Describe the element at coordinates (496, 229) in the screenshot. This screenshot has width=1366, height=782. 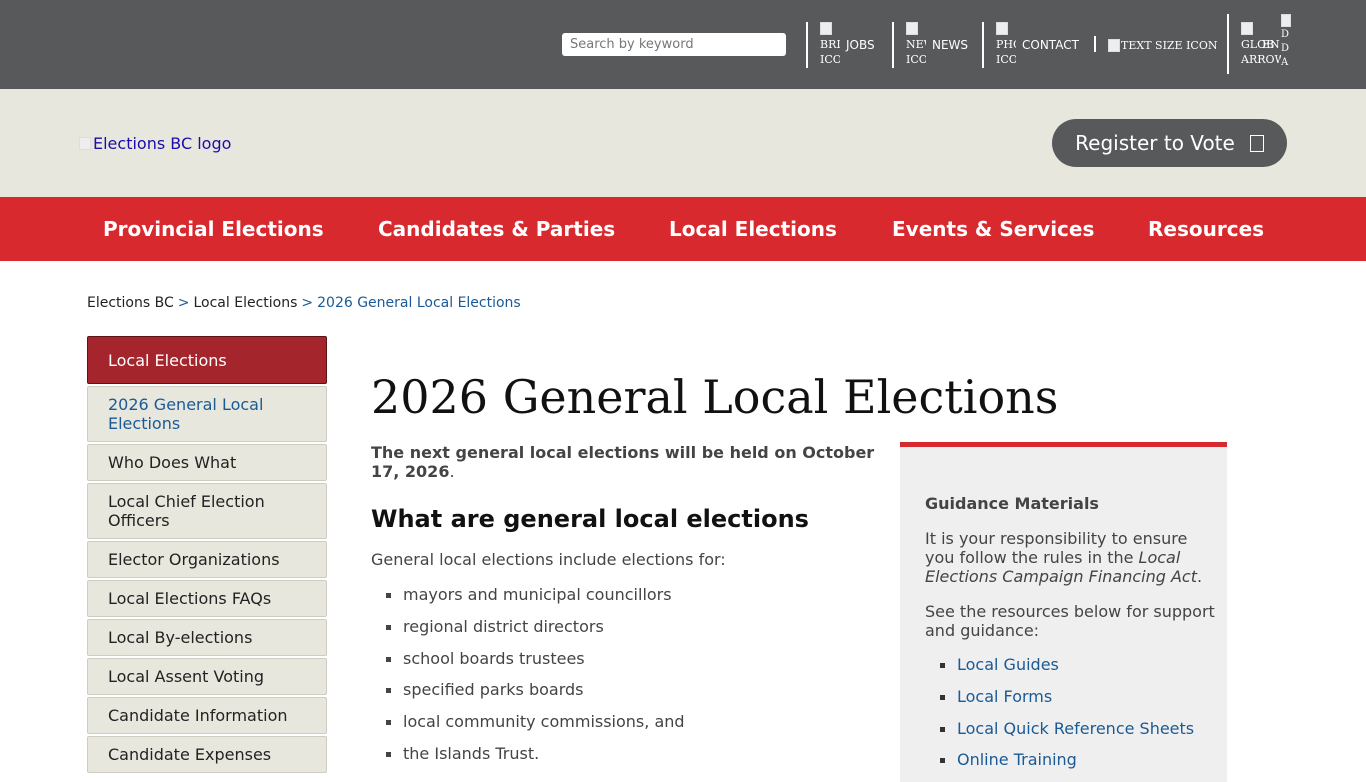
I see `nav-candidates-parties: Candidates & Parties` at that location.